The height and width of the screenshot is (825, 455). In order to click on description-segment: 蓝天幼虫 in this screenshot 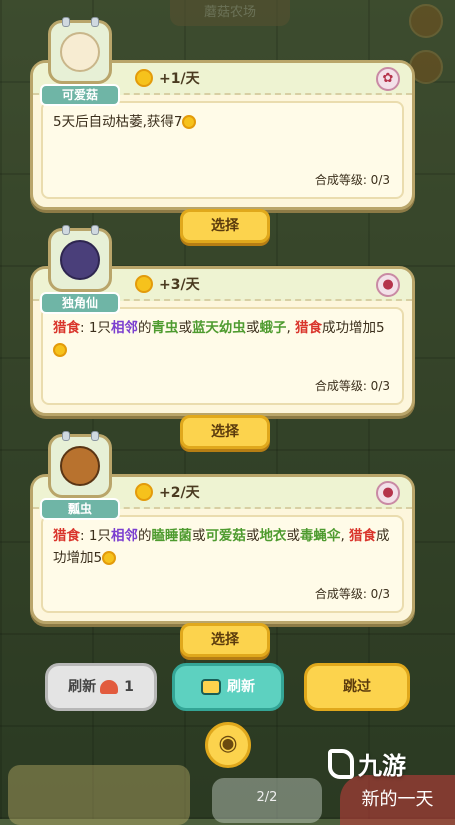, I will do `click(218, 328)`.